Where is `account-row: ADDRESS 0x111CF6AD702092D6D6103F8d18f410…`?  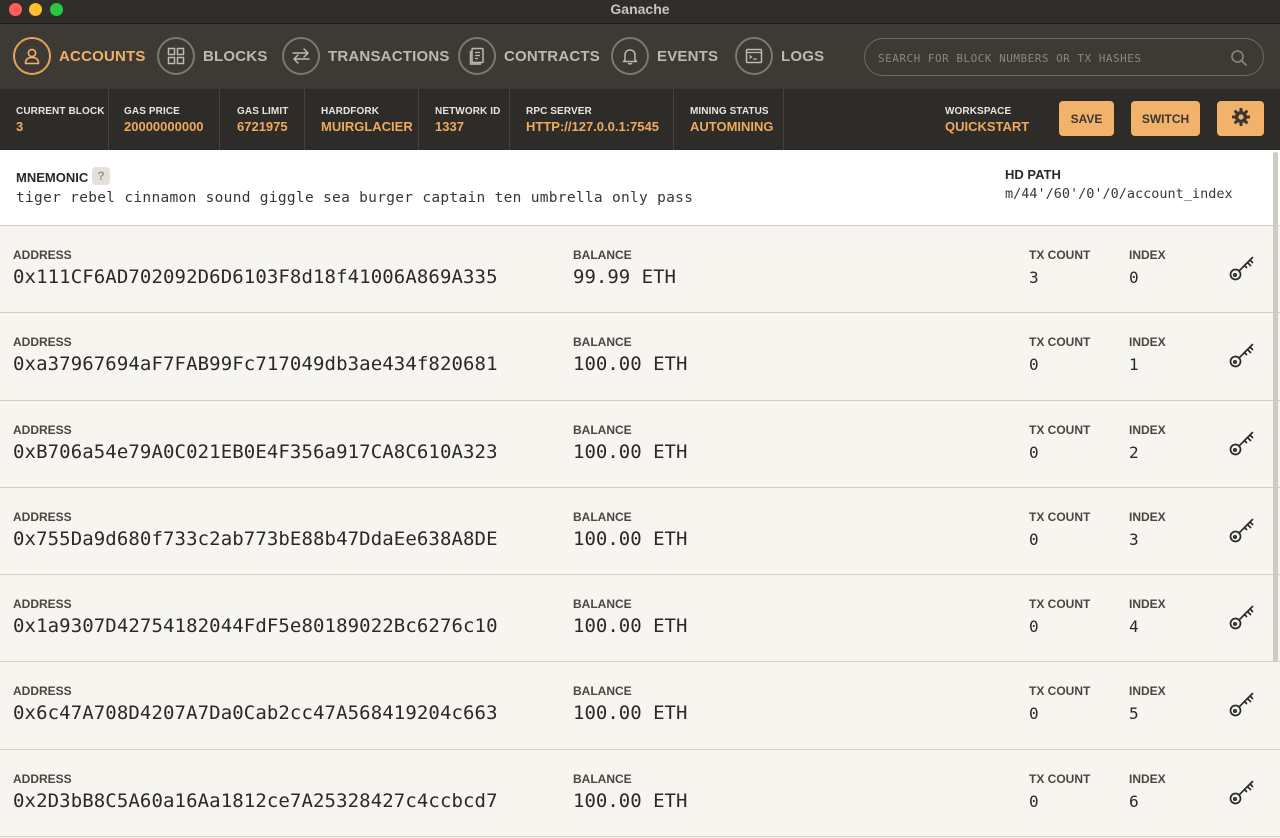 account-row: ADDRESS 0x111CF6AD702092D6D6103F8d18f410… is located at coordinates (640, 270).